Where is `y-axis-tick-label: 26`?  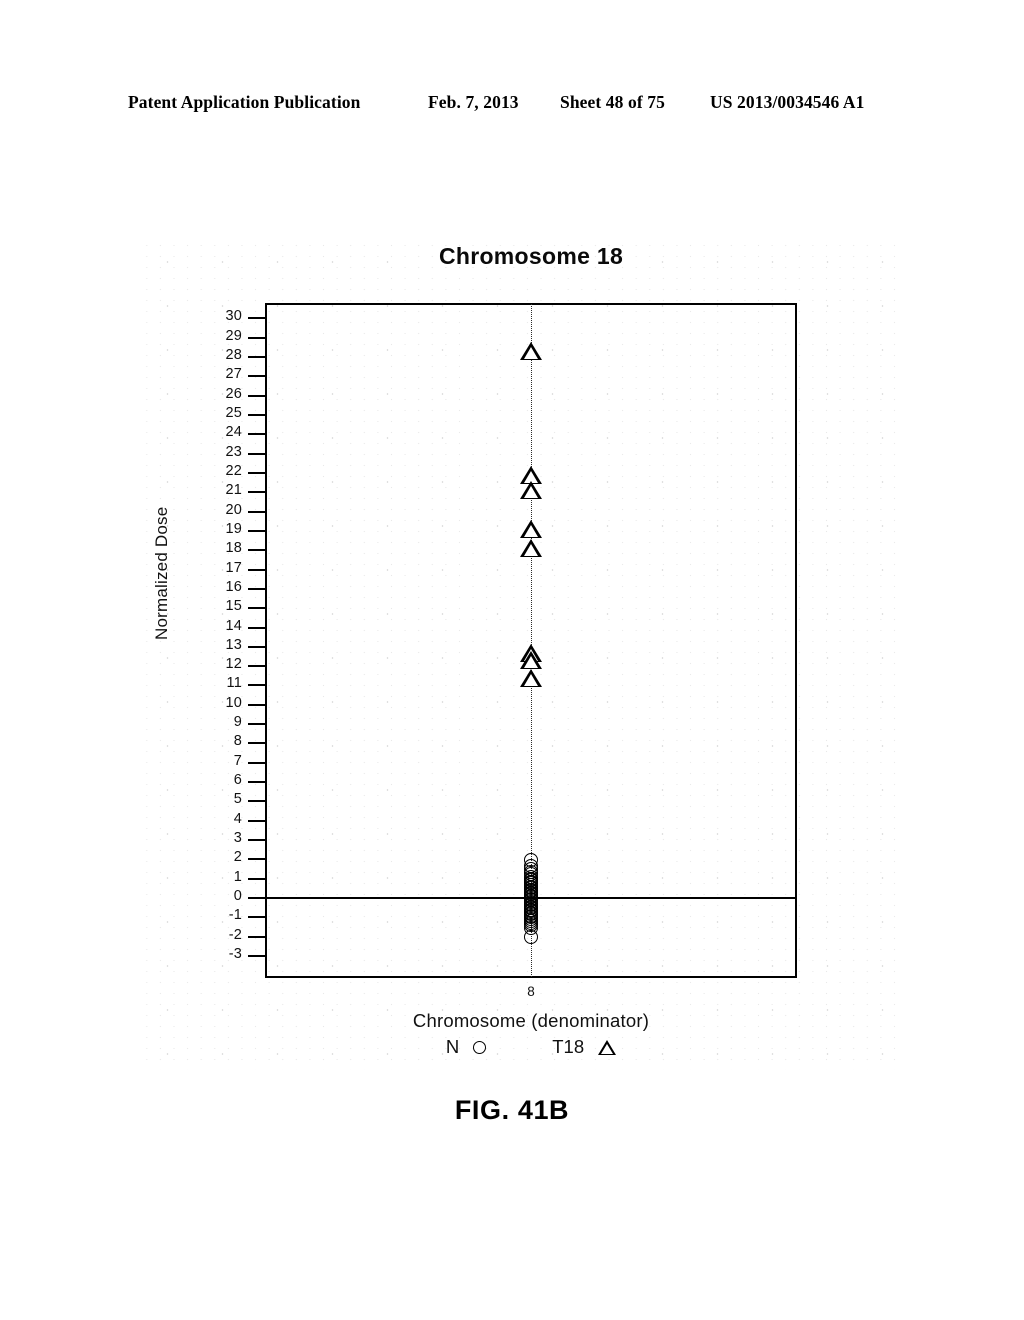 y-axis-tick-label: 26 is located at coordinates (233, 393).